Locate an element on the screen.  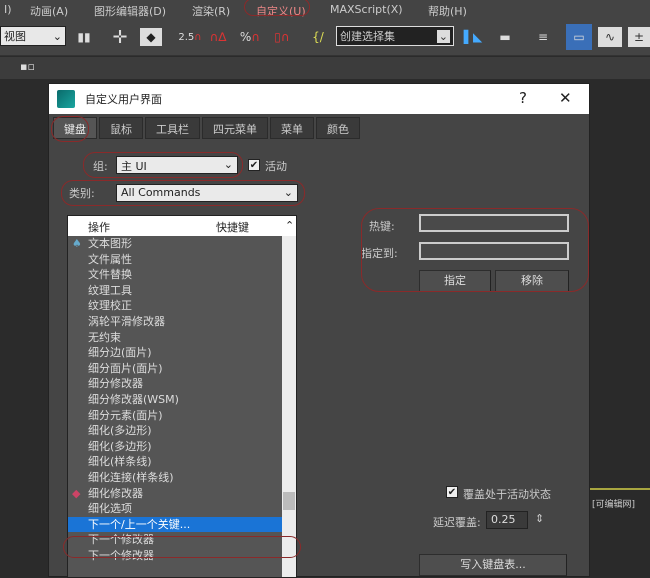
view-combo-value: 视图 is located at coordinates (15, 36).